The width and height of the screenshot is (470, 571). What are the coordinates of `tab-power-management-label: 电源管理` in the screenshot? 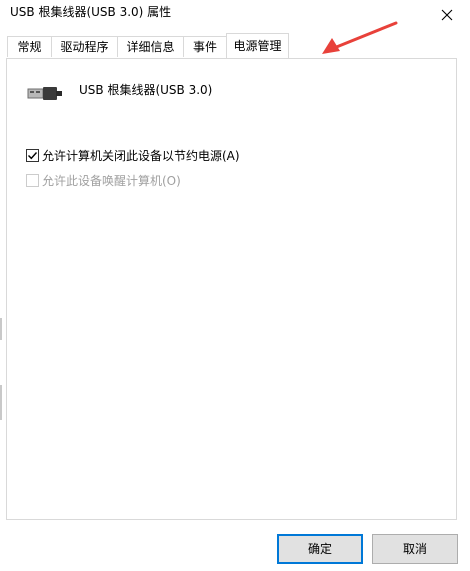 It's located at (257, 46).